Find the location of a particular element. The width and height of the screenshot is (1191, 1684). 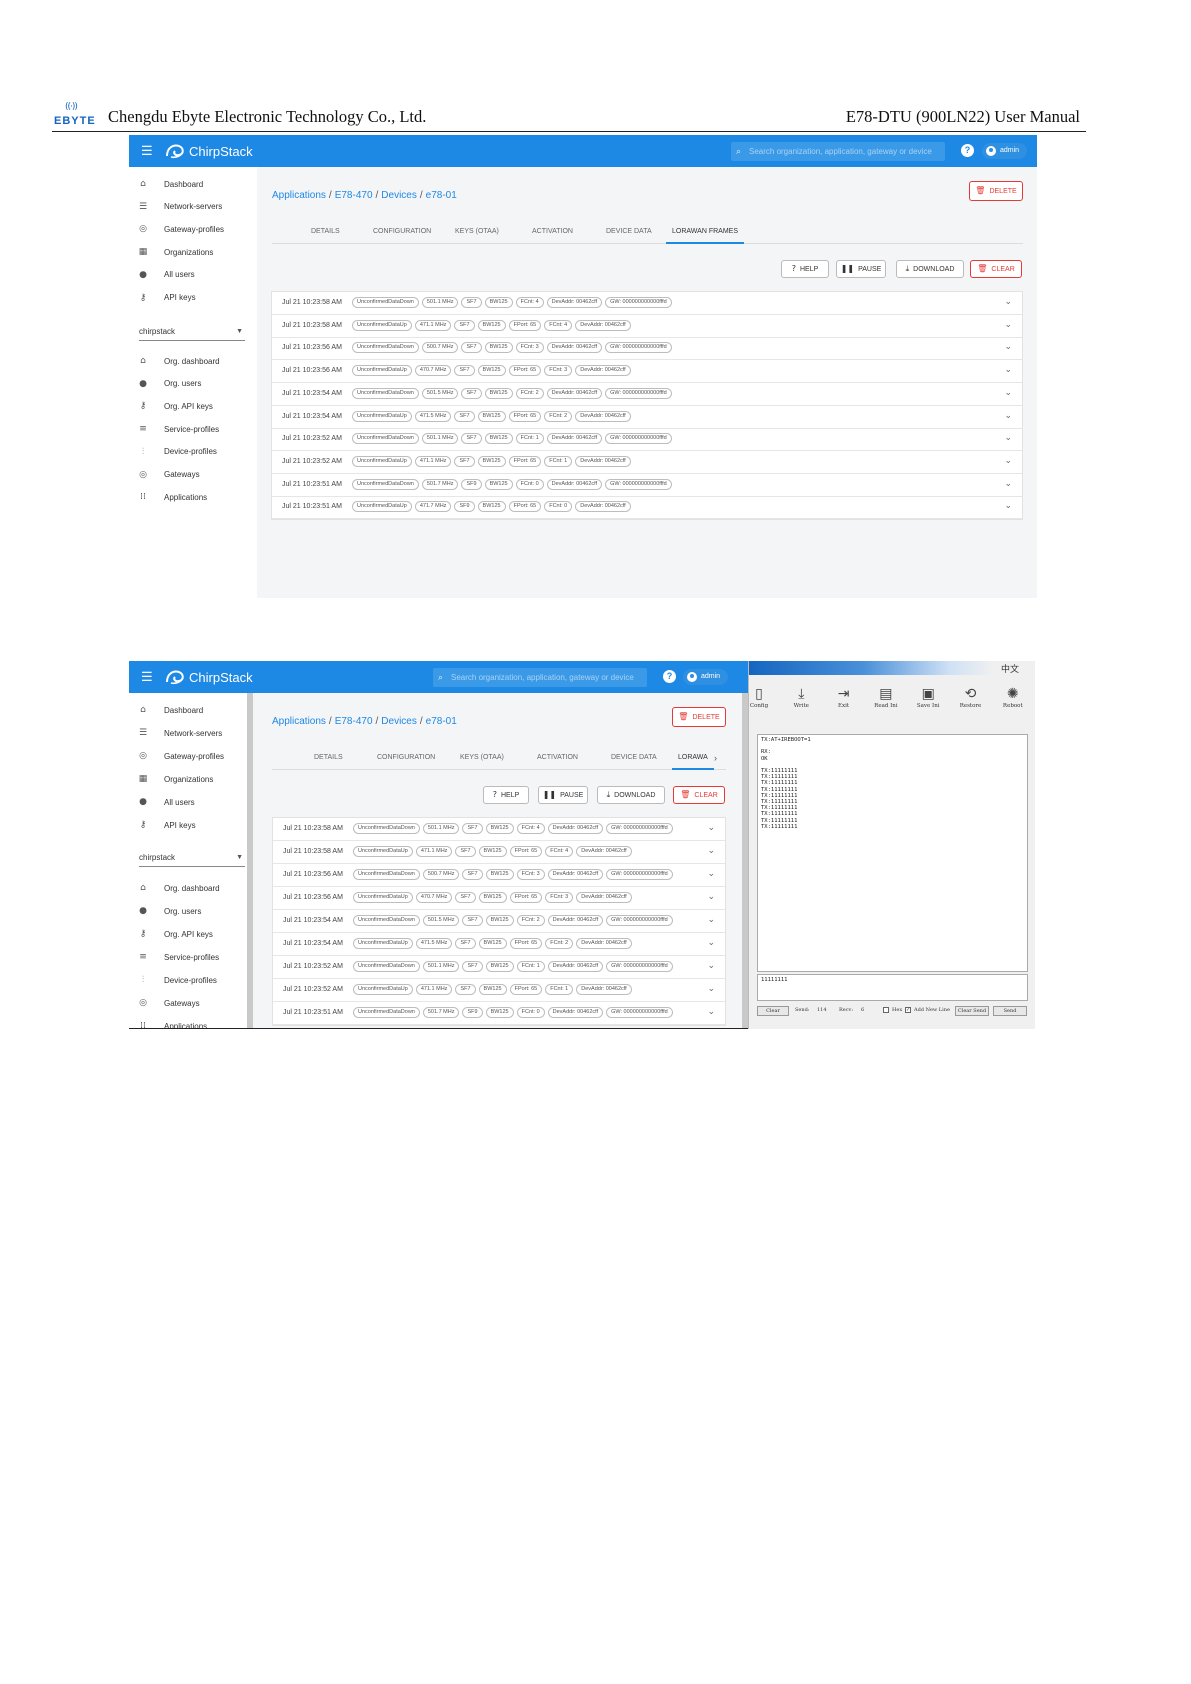

sidebar-item: ≡ Service-profiles is located at coordinates (189, 429).